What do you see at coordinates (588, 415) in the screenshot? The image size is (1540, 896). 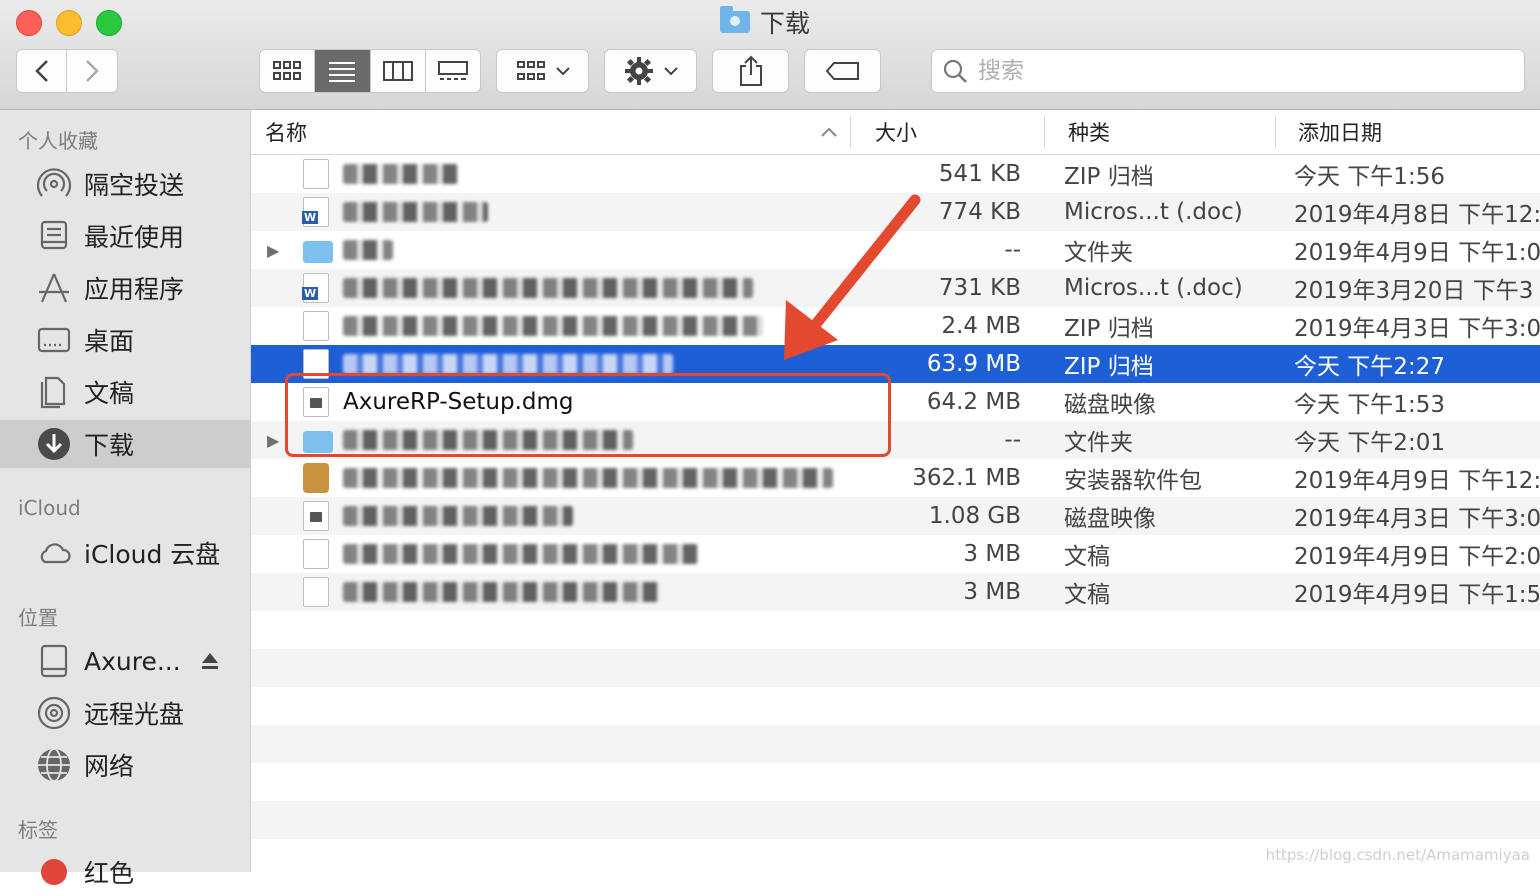 I see `annotation-highlight-box` at bounding box center [588, 415].